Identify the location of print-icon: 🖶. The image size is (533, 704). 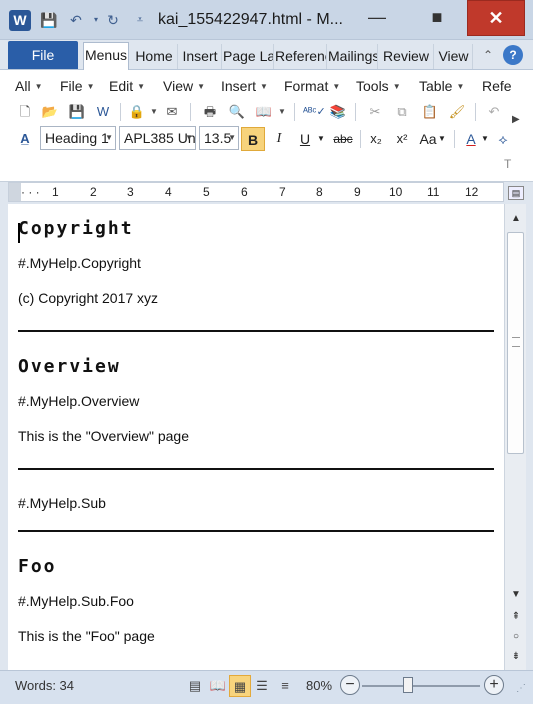
(210, 112).